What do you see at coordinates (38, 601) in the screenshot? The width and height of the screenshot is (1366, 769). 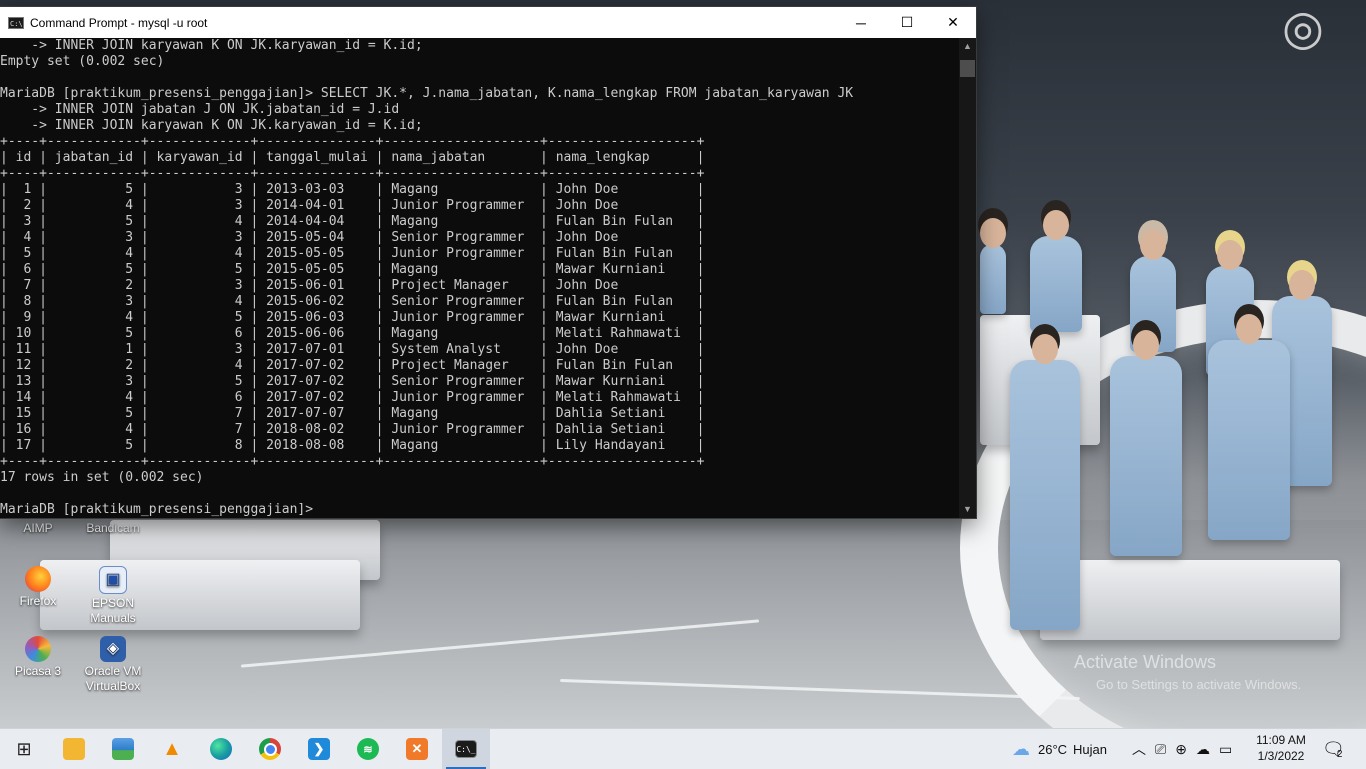 I see `desktop-icon-label: Firefox` at bounding box center [38, 601].